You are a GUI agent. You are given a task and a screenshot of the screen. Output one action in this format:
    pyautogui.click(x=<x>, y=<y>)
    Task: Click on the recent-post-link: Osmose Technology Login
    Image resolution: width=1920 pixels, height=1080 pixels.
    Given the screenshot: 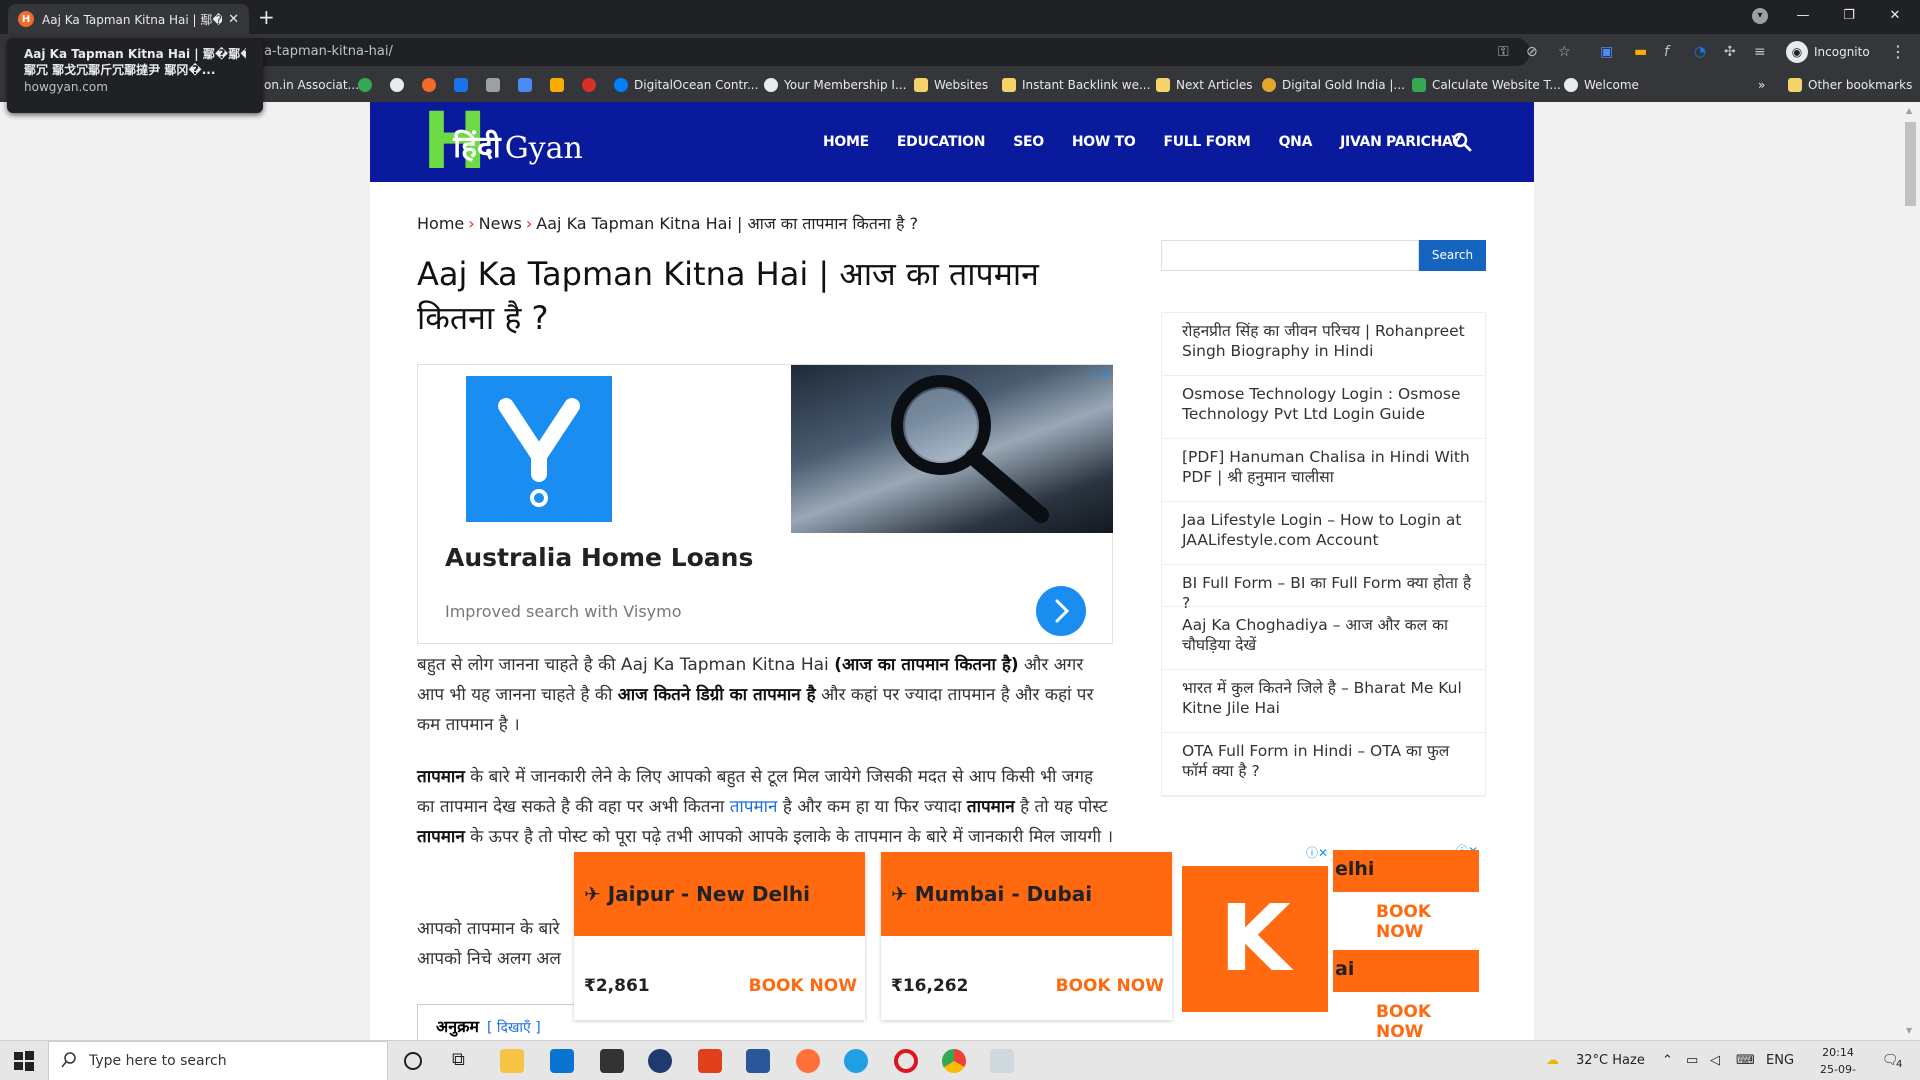 What is the action you would take?
    pyautogui.click(x=1323, y=407)
    